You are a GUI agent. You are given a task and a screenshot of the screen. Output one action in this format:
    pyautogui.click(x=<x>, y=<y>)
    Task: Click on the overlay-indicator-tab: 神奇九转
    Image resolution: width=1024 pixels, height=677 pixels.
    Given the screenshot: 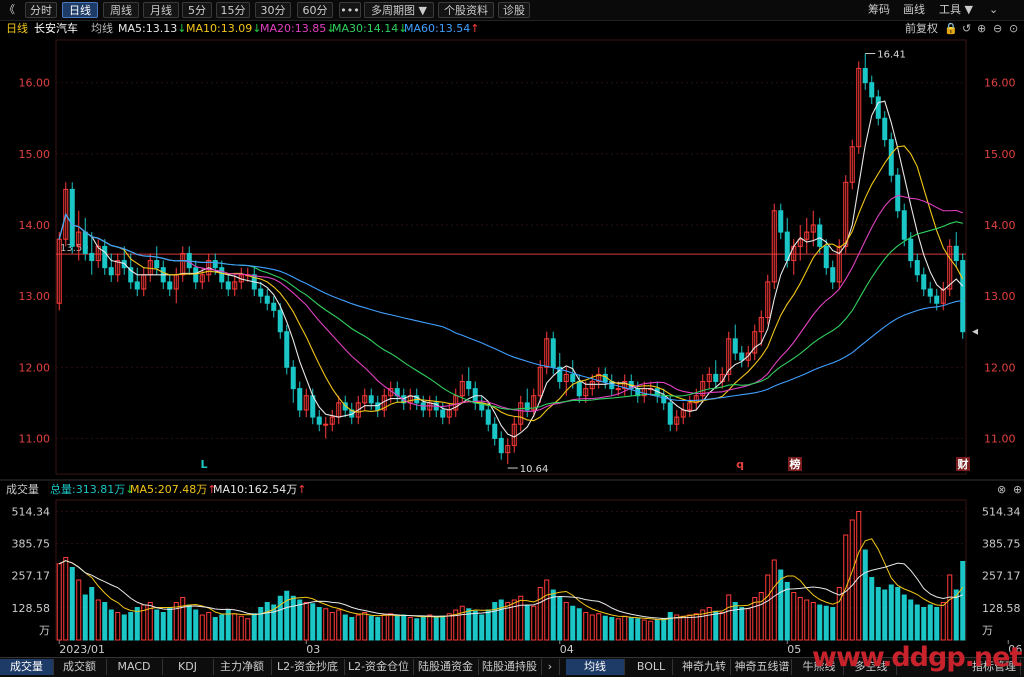 What is the action you would take?
    pyautogui.click(x=704, y=667)
    